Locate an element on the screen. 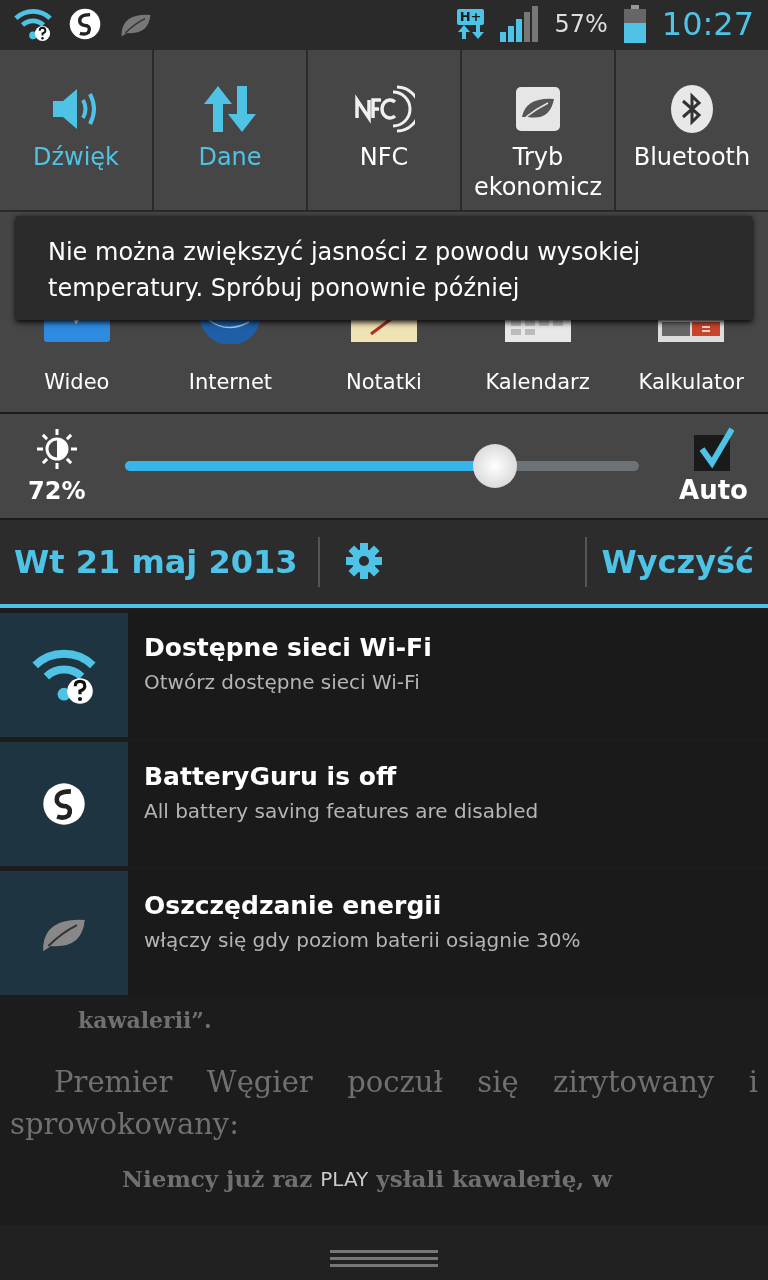  quote-text: ysłali kawalerię, w is located at coordinates (494, 1178).